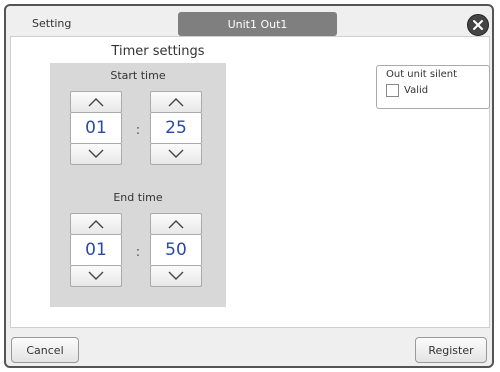  I want to click on end-minute-spinner: 50, so click(176, 250).